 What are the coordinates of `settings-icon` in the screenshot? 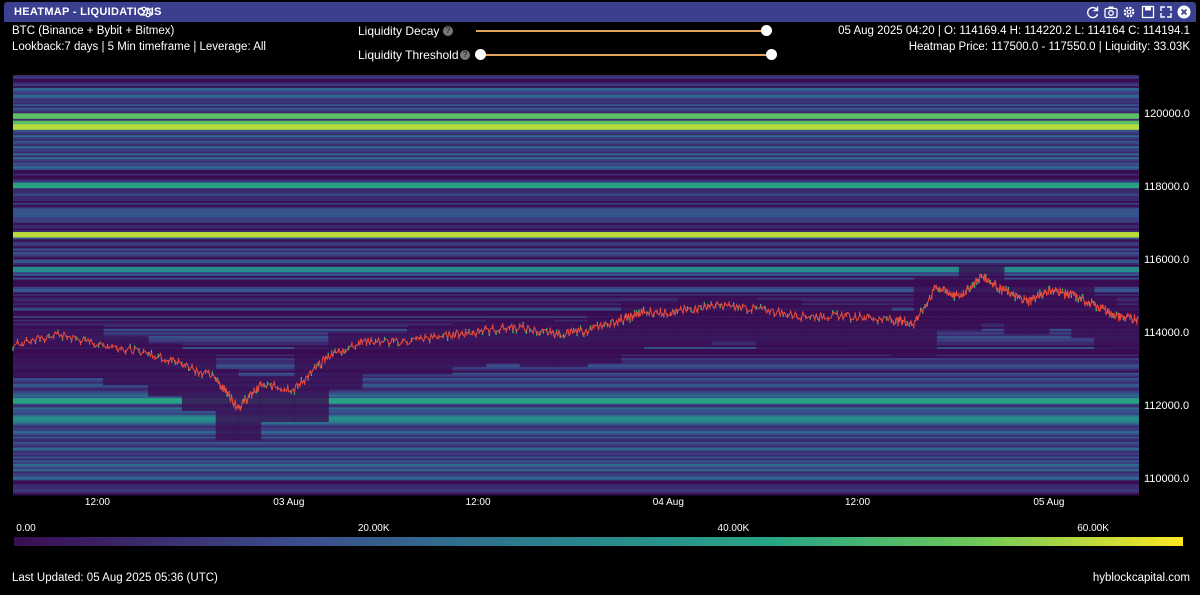 It's located at (1129, 12).